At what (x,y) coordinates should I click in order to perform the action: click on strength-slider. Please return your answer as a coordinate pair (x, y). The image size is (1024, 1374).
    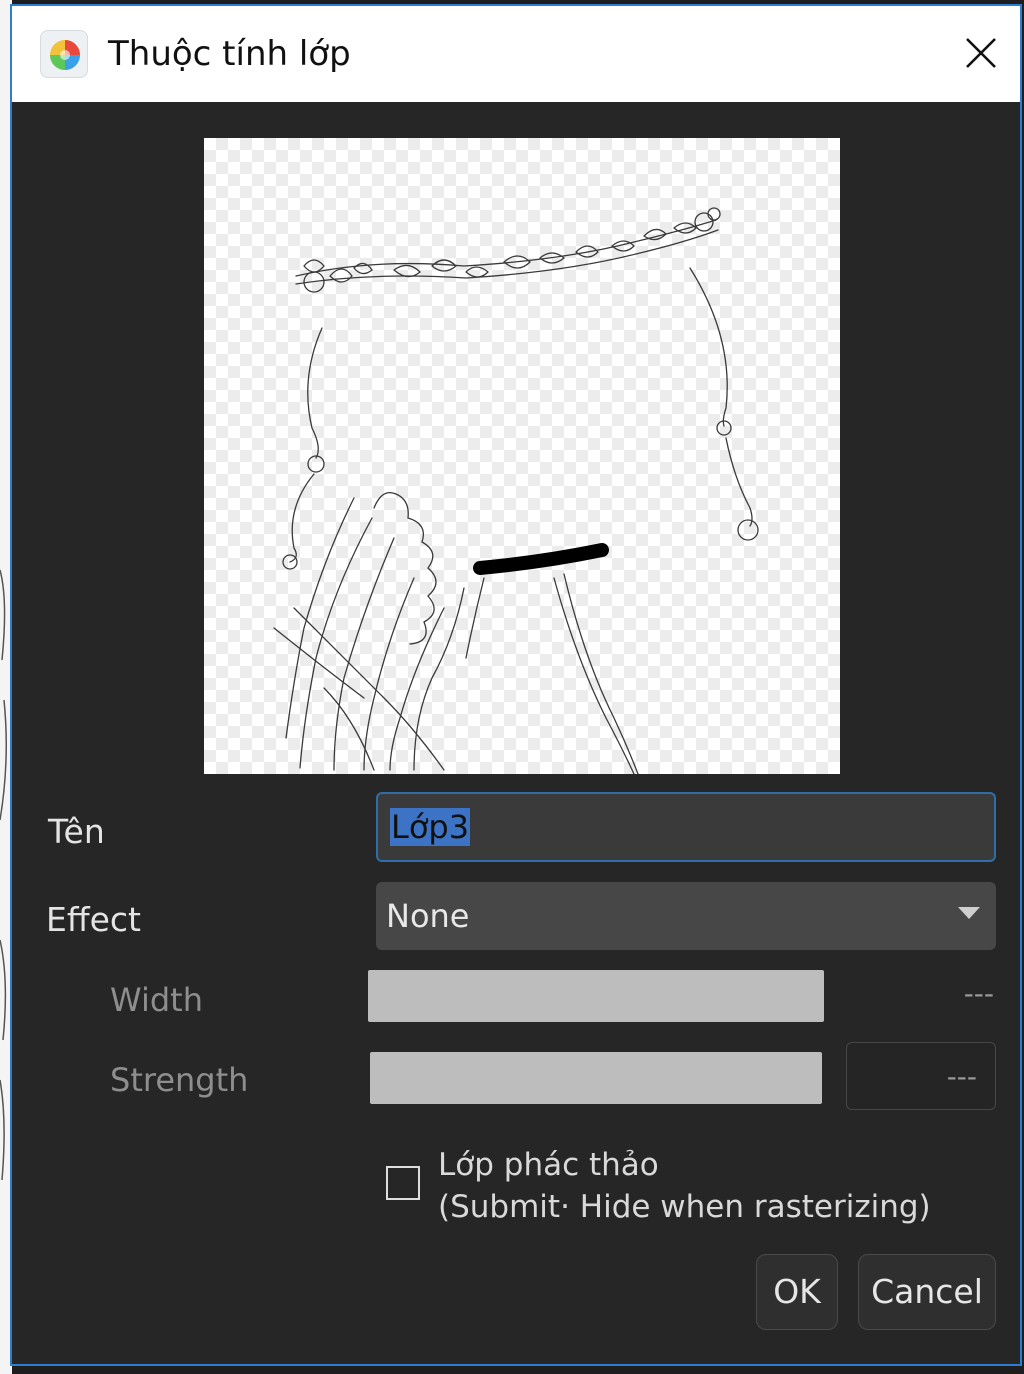
    Looking at the image, I should click on (596, 1078).